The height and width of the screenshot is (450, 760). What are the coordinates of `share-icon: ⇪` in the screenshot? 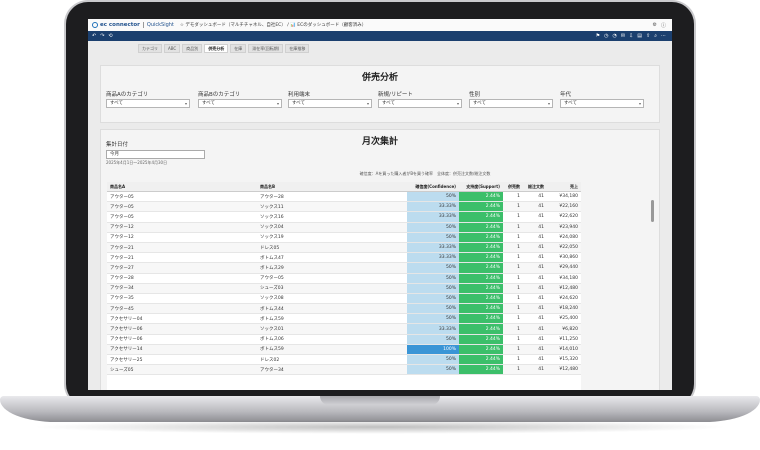 It's located at (648, 36).